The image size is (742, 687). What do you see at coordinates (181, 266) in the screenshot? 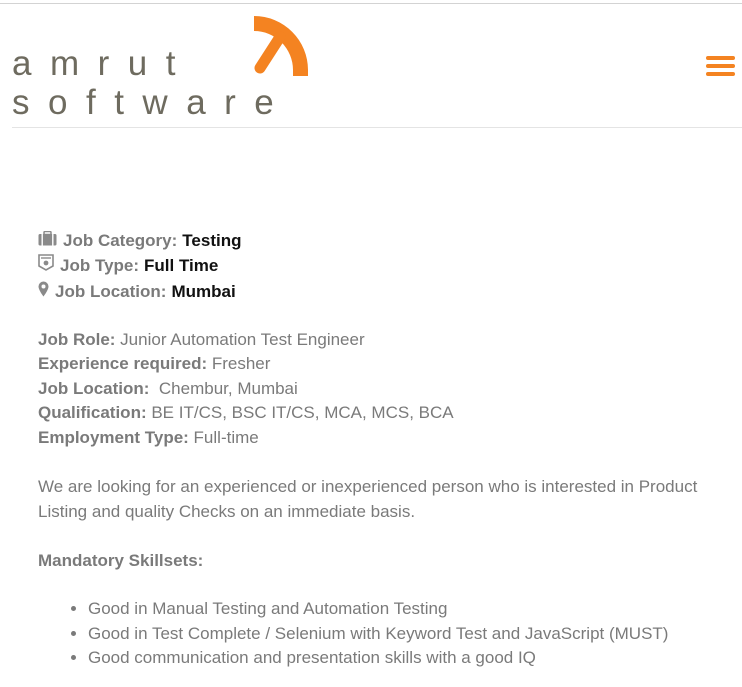
I see `job-type-value: Full Time` at bounding box center [181, 266].